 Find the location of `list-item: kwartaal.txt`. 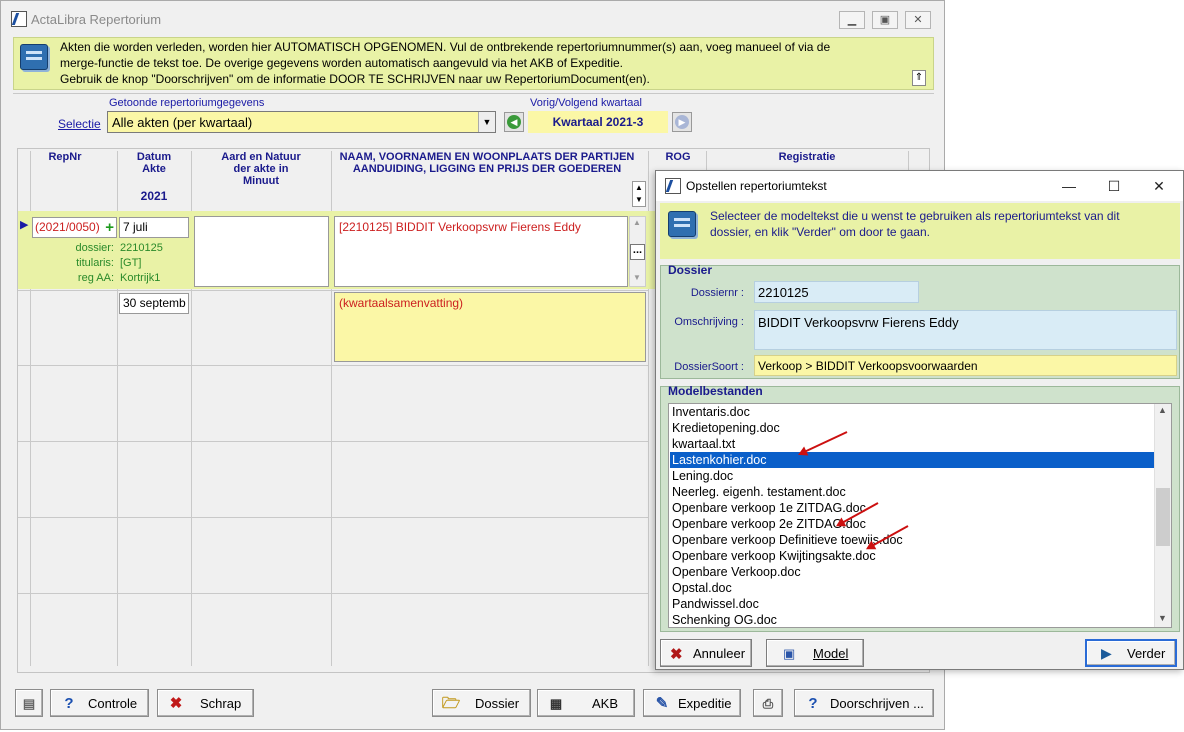

list-item: kwartaal.txt is located at coordinates (912, 444).